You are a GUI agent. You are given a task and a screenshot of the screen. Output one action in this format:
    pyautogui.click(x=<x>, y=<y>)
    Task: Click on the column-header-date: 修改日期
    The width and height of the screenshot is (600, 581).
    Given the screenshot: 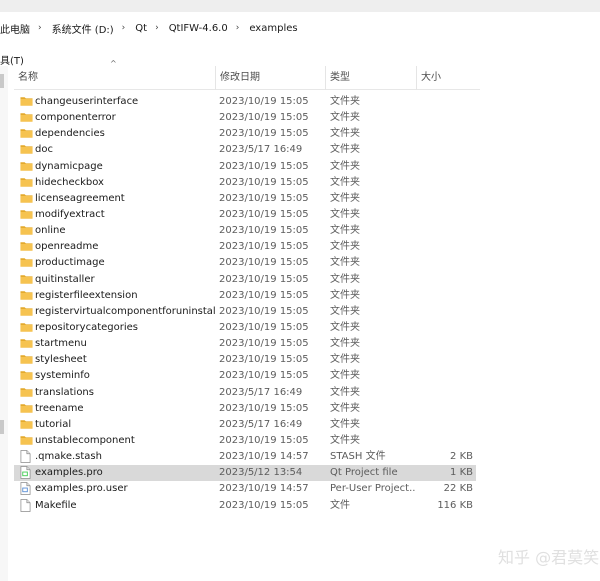 What is the action you would take?
    pyautogui.click(x=270, y=78)
    